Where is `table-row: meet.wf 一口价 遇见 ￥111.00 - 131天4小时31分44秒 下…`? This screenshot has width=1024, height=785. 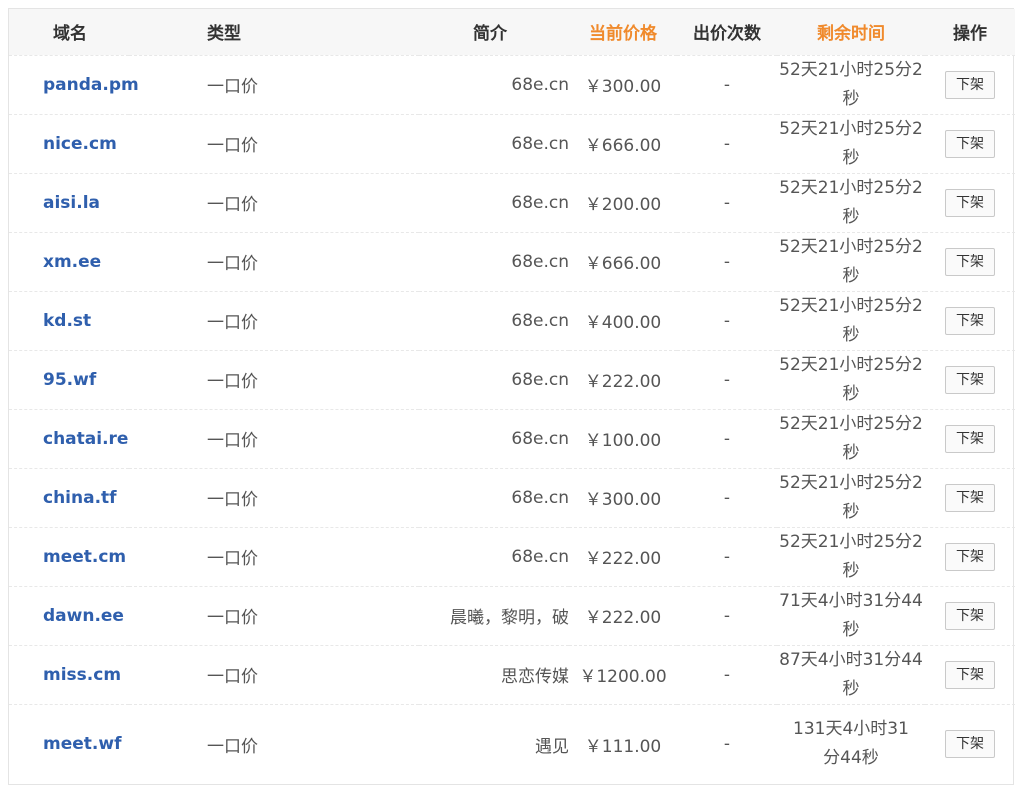
table-row: meet.wf 一口价 遇见 ￥111.00 - 131天4小时31分44秒 下… is located at coordinates (512, 744).